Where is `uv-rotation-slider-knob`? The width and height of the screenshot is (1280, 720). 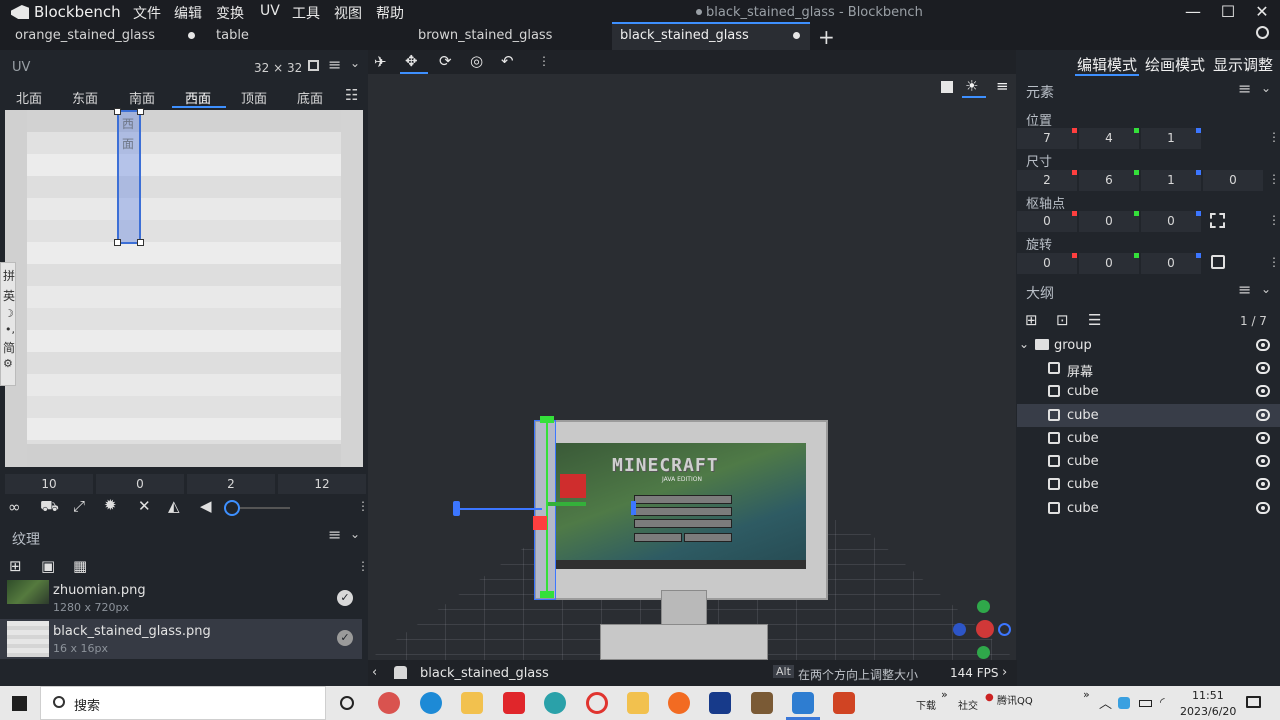
uv-rotation-slider-knob is located at coordinates (232, 508).